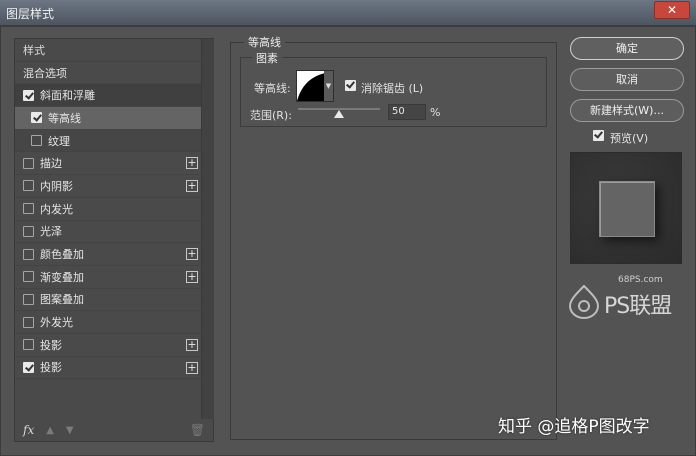 The height and width of the screenshot is (456, 696). I want to click on move-down-icon: ▼, so click(70, 430).